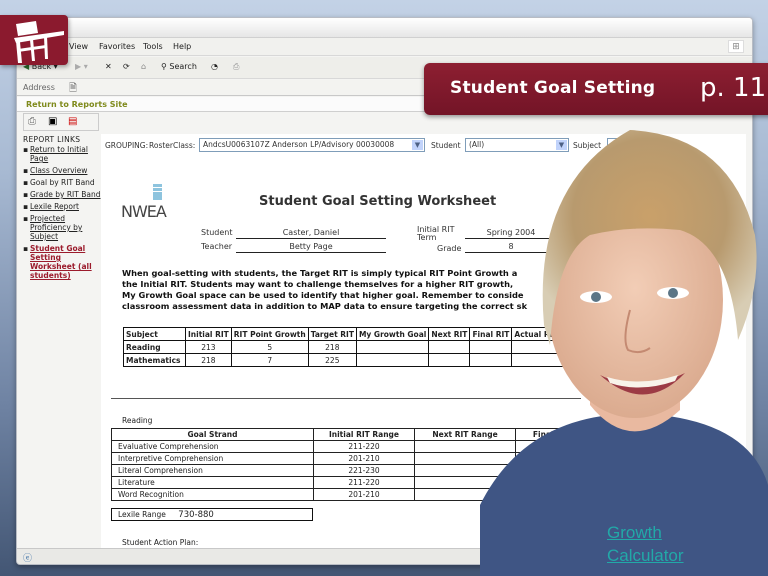 The width and height of the screenshot is (768, 576). I want to click on address-label: Address, so click(39, 87).